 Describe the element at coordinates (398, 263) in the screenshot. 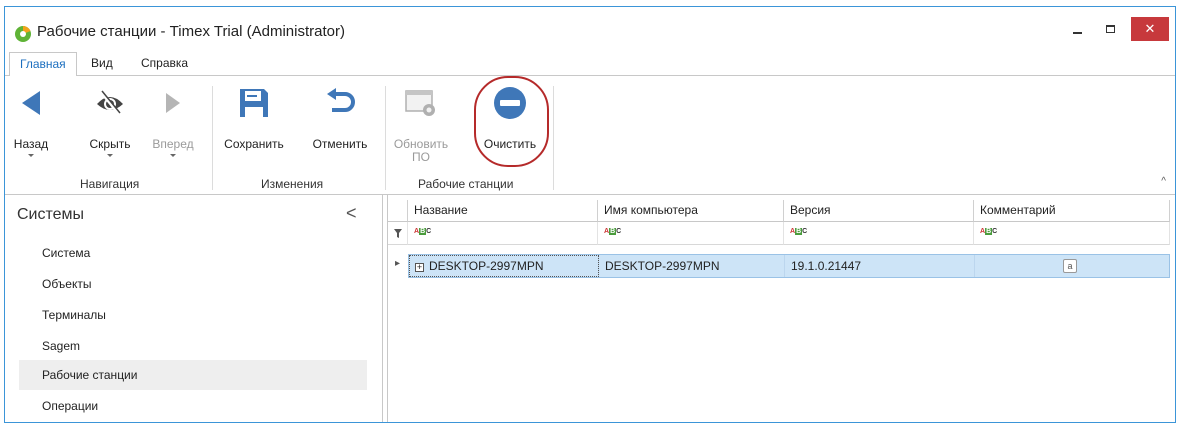

I see `current-row-indicator-icon: ▸` at that location.